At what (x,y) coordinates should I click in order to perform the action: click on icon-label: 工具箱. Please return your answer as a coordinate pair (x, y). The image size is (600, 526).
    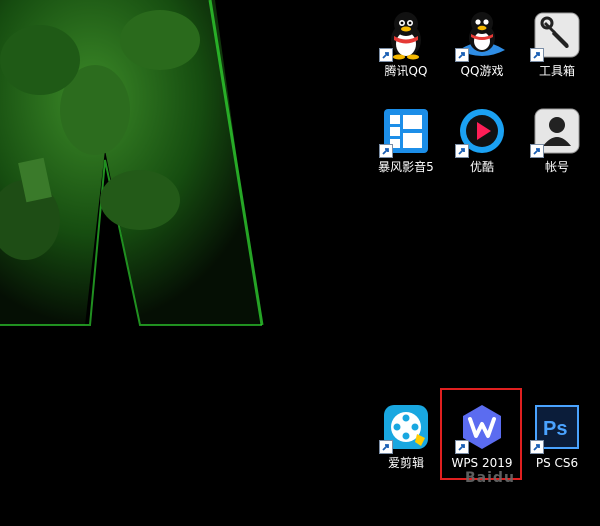
    Looking at the image, I should click on (556, 71).